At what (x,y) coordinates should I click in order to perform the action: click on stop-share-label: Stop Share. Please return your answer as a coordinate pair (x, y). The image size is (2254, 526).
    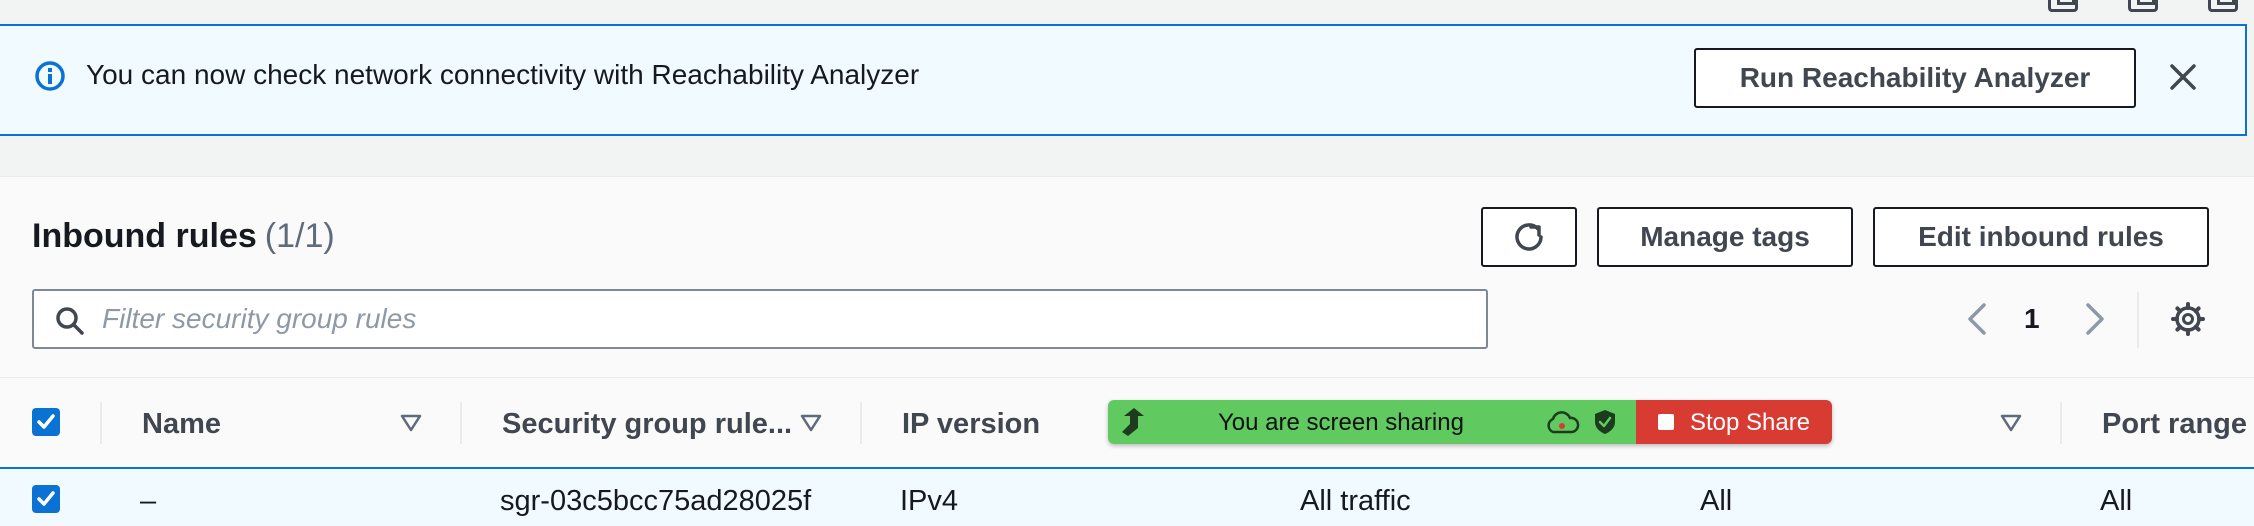
    Looking at the image, I should click on (1750, 422).